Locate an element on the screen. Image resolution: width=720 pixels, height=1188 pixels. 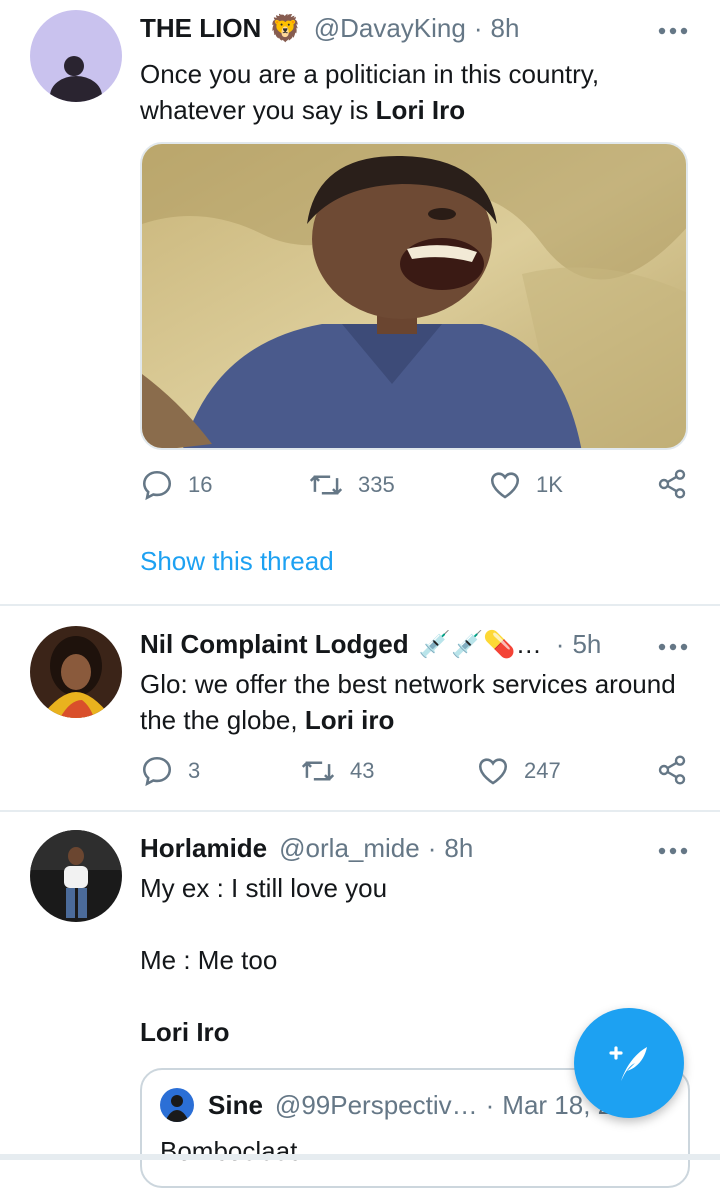
retweet-count: 335 is located at coordinates (376, 484).